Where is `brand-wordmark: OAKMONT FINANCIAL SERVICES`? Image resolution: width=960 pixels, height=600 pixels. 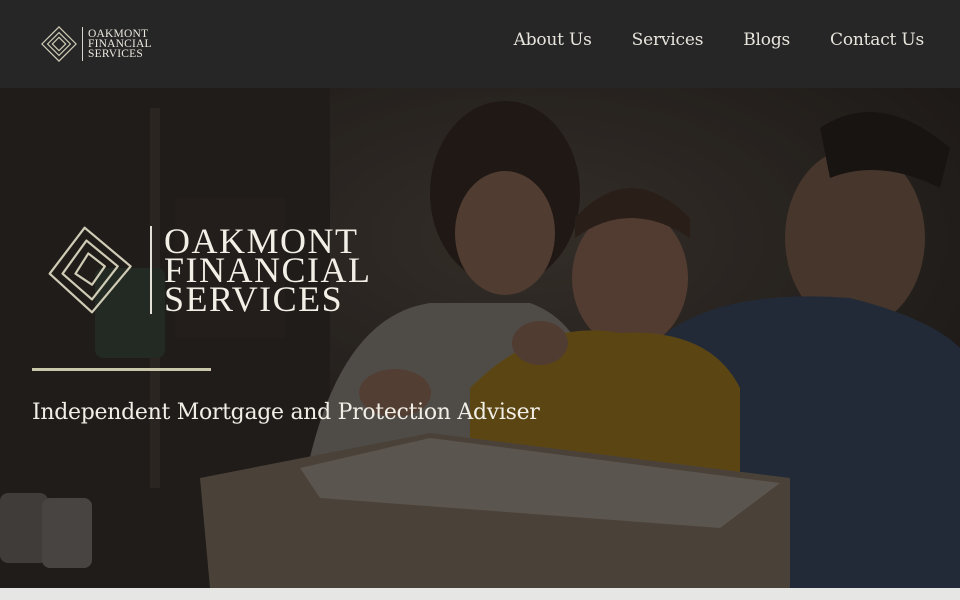 brand-wordmark: OAKMONT FINANCIAL SERVICES is located at coordinates (120, 44).